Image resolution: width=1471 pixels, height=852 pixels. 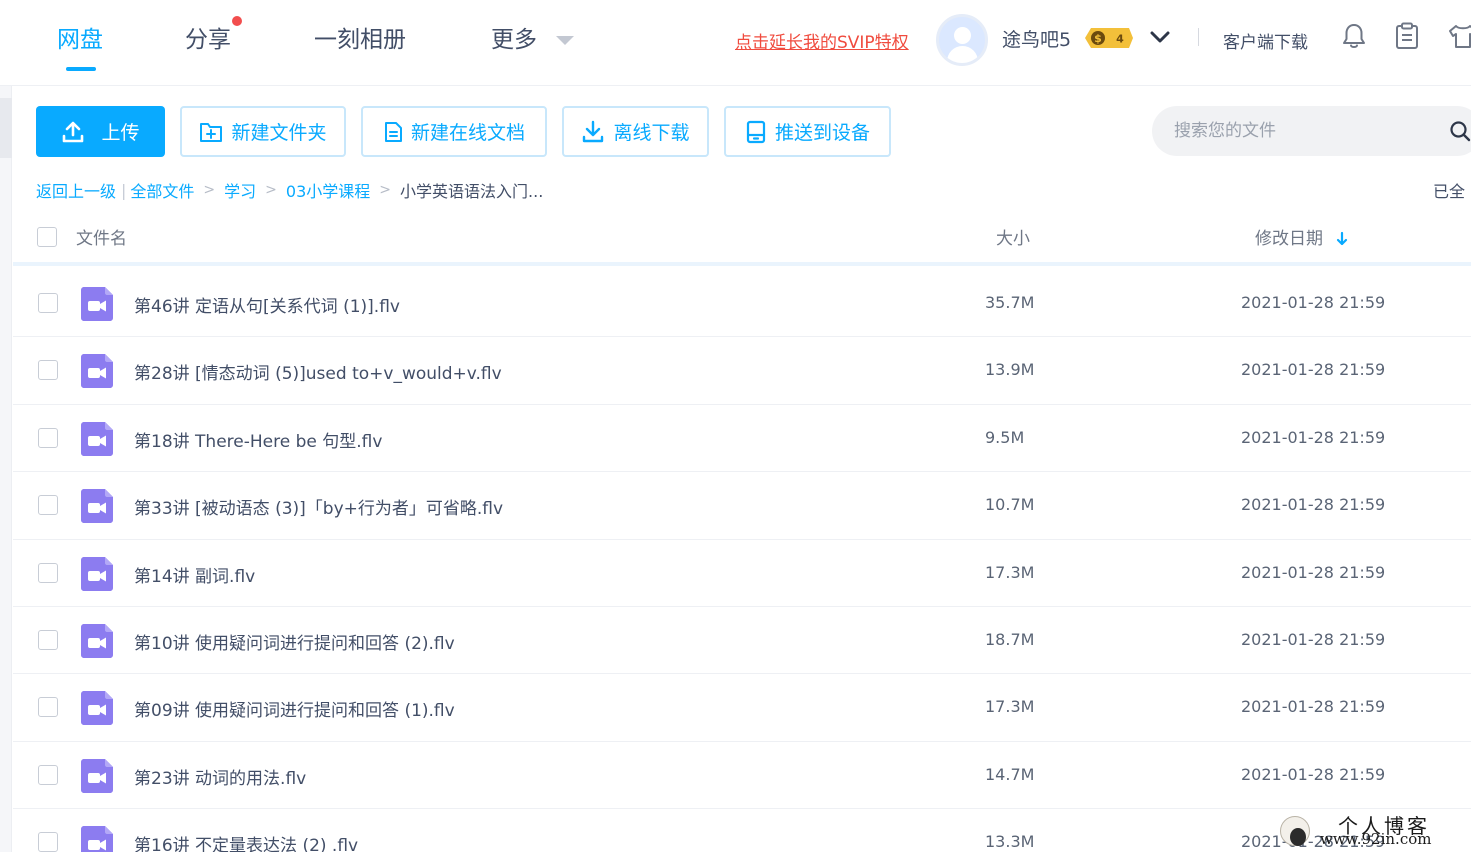 I want to click on upload-button: 上传, so click(x=100, y=131).